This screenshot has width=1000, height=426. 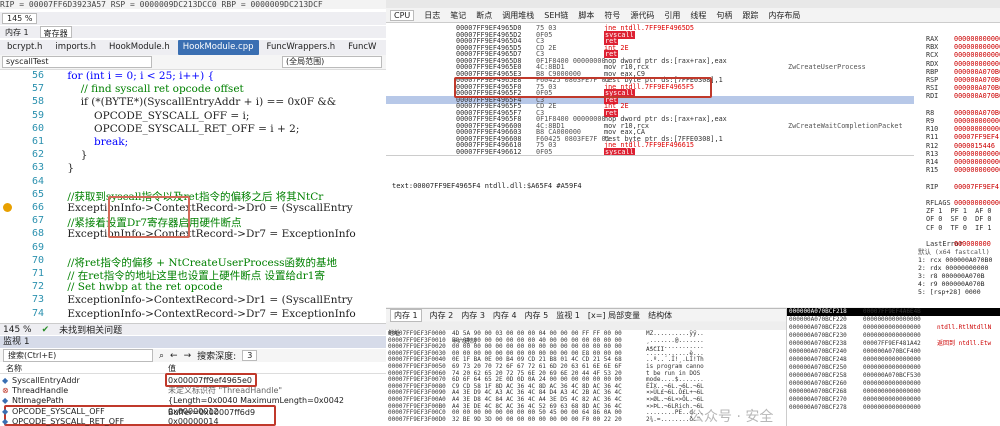 What do you see at coordinates (75, 47) in the screenshot?
I see `file-tab: imports.h` at bounding box center [75, 47].